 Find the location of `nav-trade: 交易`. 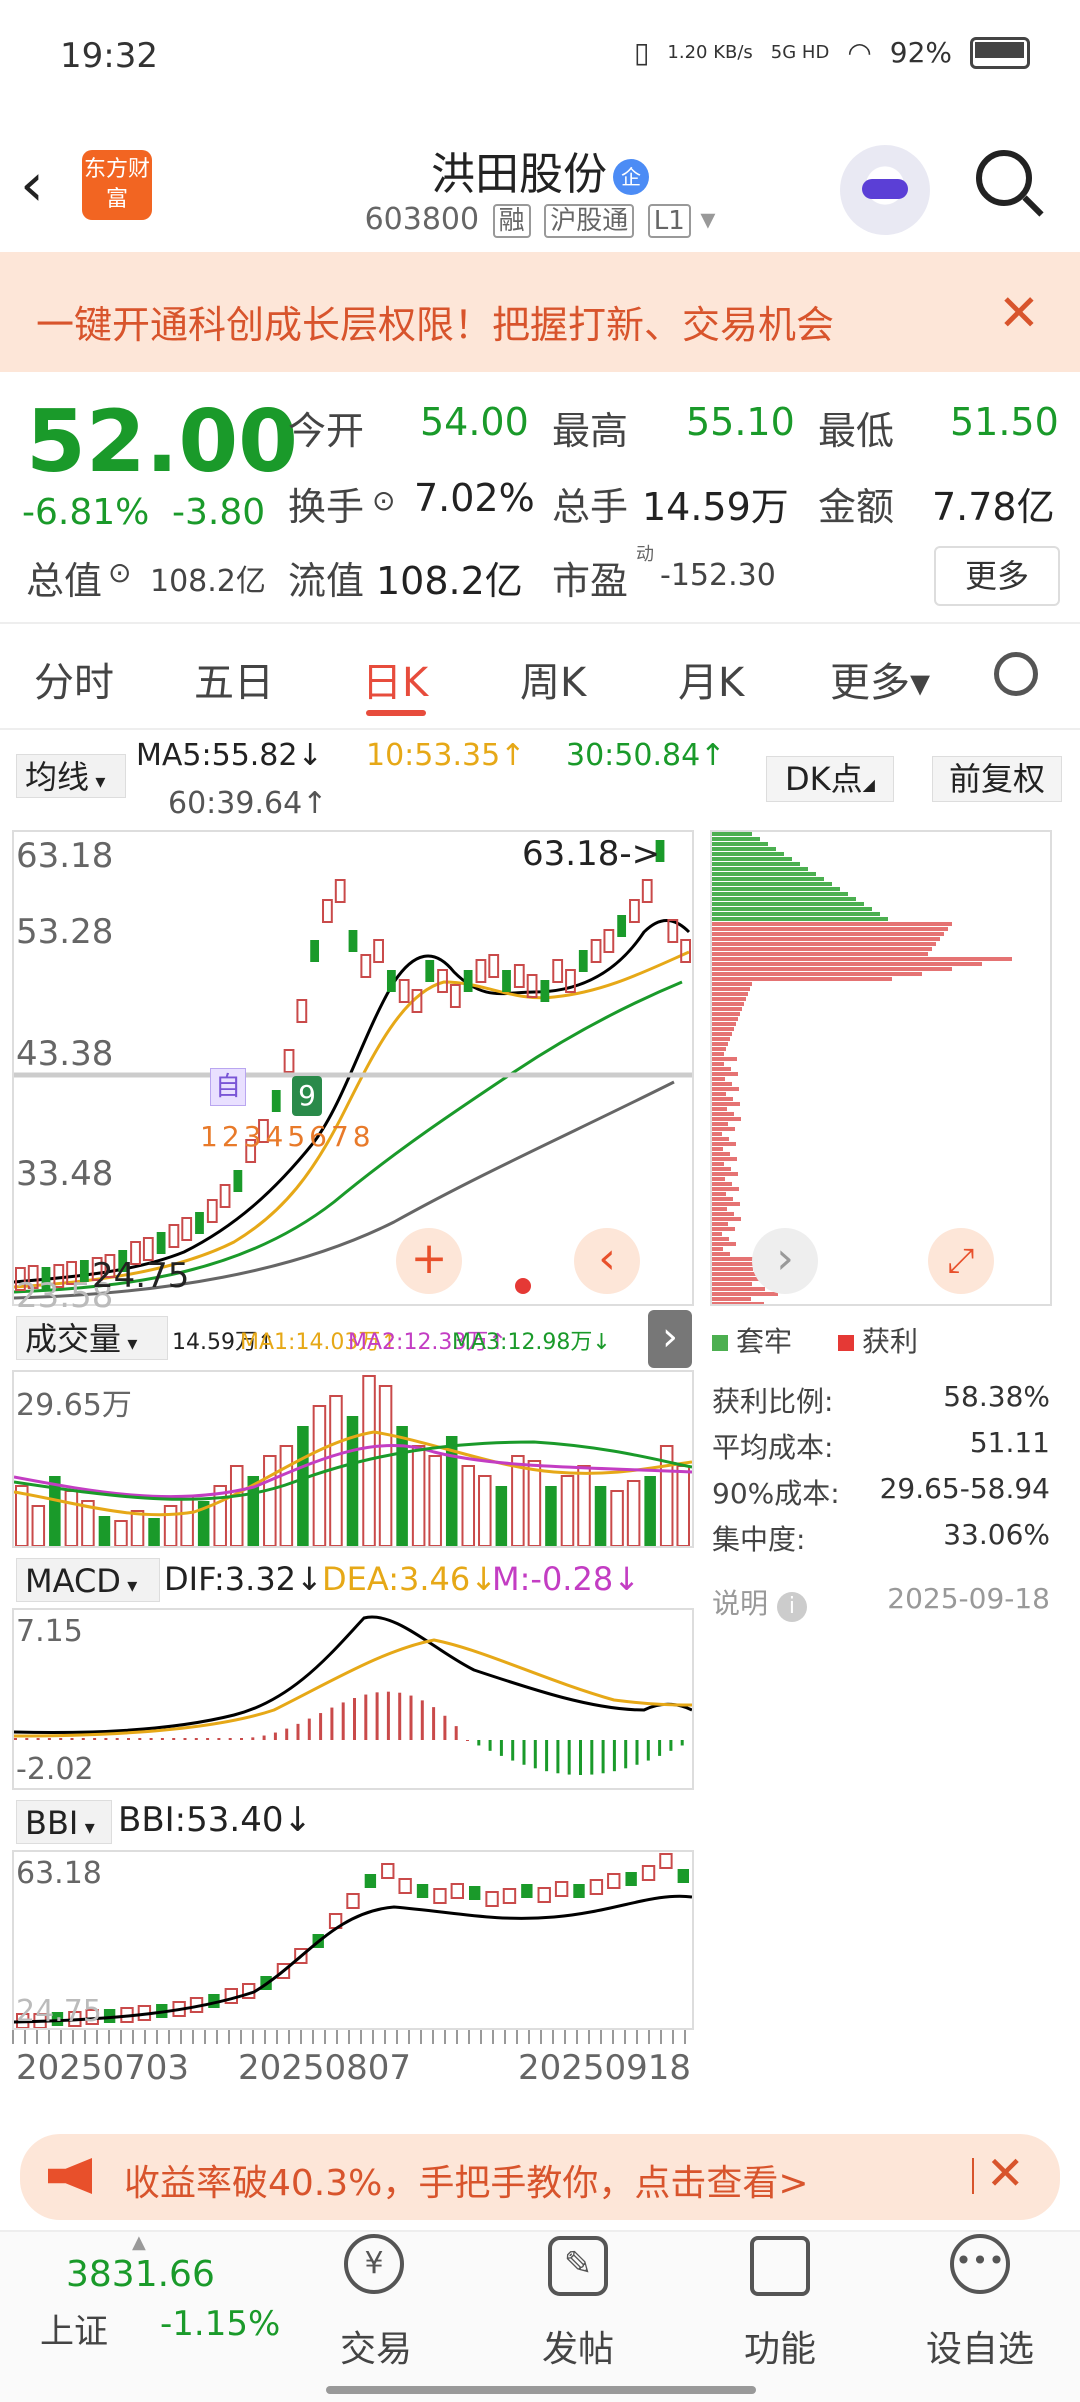

nav-trade: 交易 is located at coordinates (376, 2346).